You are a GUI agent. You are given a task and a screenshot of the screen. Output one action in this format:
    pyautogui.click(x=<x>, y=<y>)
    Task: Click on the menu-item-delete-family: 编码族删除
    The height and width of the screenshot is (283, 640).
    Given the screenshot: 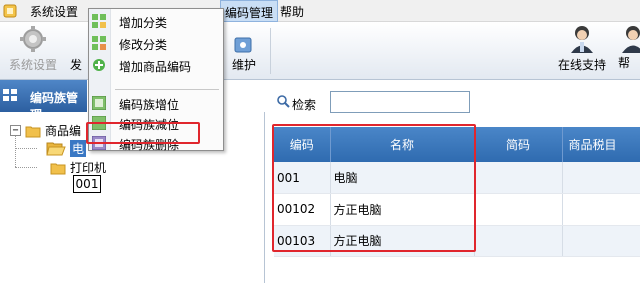 What is the action you would take?
    pyautogui.click(x=156, y=143)
    